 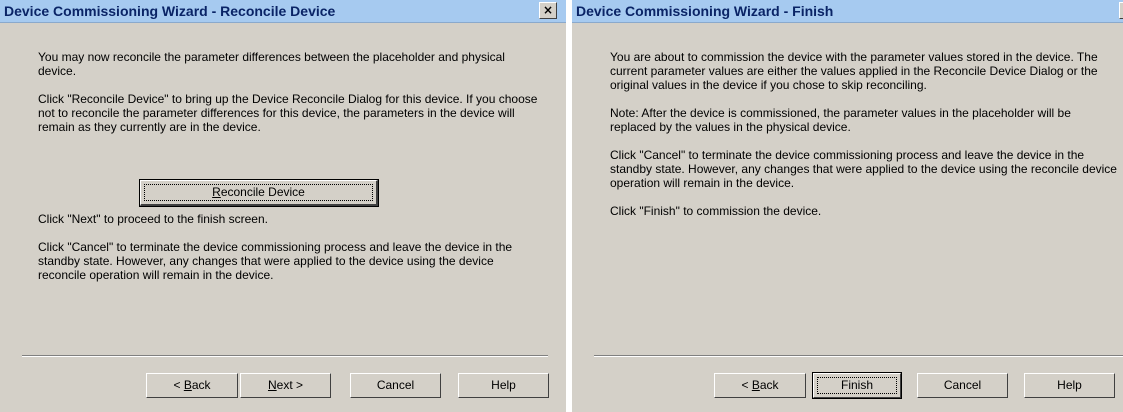 I want to click on dialog-title: Device Commissioning Wizard - Finish, so click(x=705, y=11).